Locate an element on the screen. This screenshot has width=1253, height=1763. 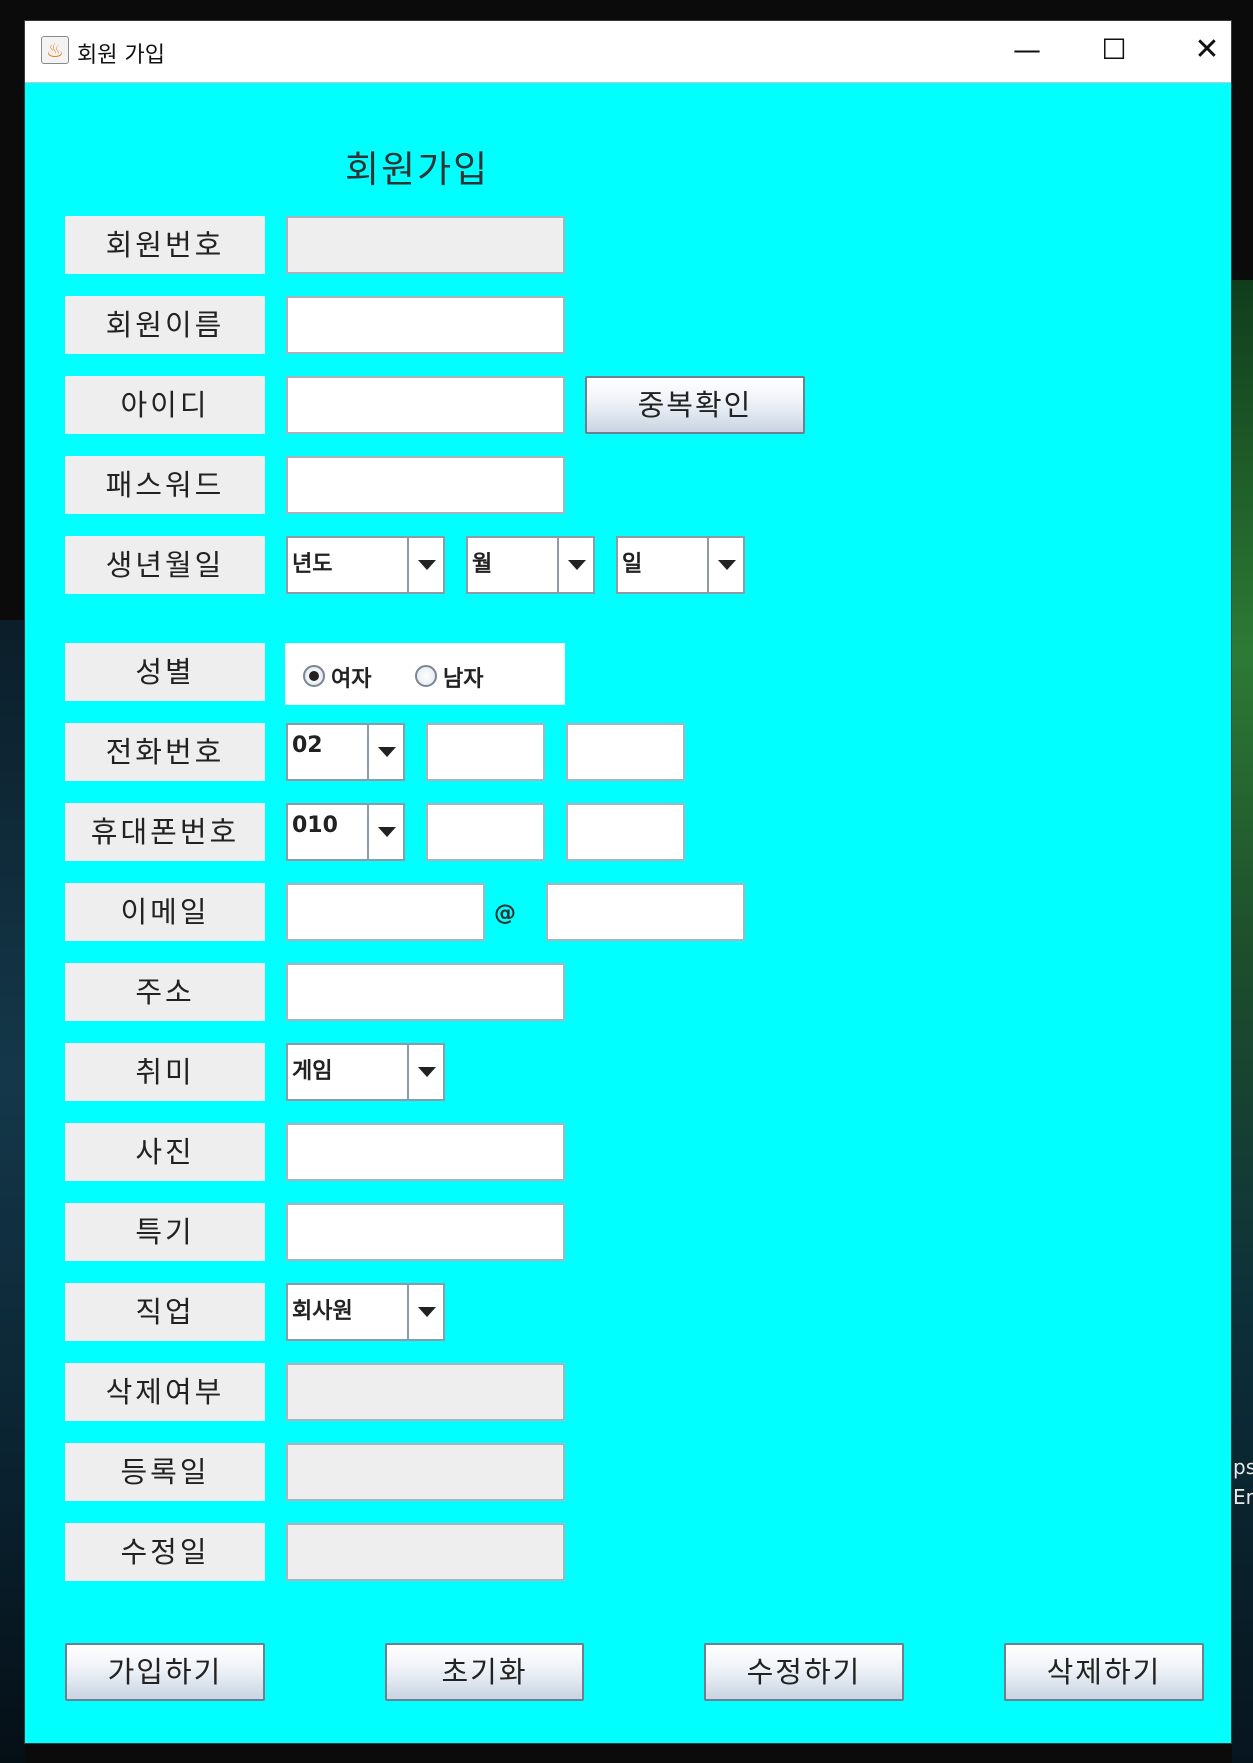
desktop-text-fragment: Em is located at coordinates (1243, 1497).